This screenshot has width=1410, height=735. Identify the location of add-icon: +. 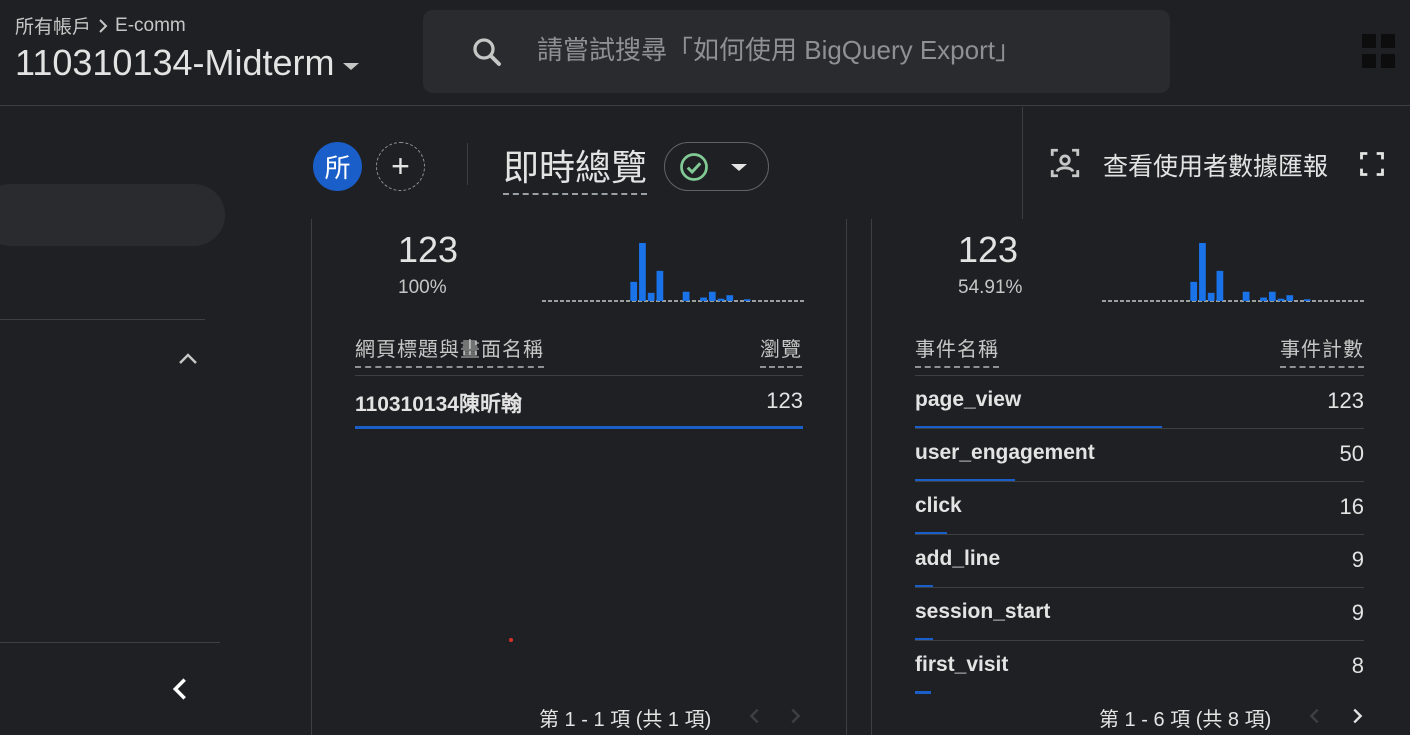
(400, 166).